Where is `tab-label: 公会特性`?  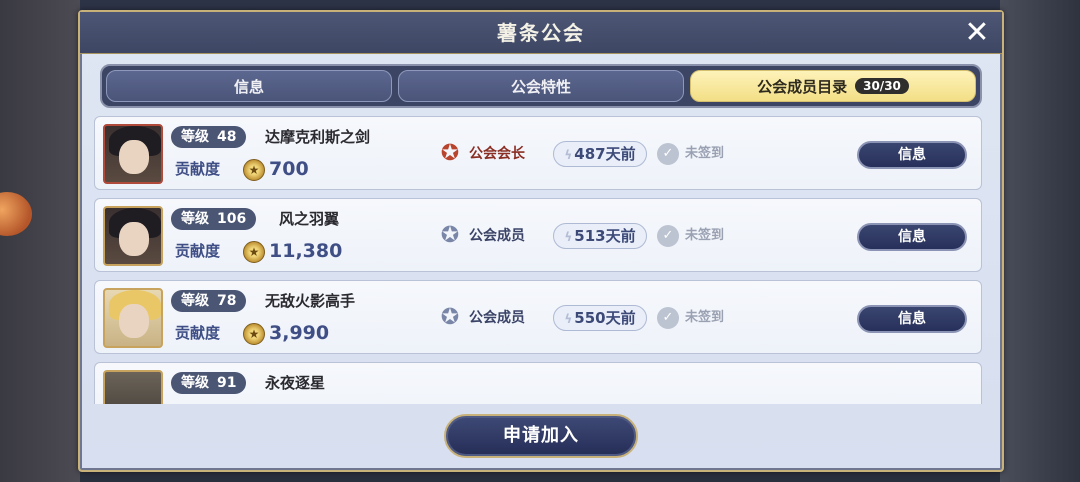
tab-label: 公会特性 is located at coordinates (540, 86).